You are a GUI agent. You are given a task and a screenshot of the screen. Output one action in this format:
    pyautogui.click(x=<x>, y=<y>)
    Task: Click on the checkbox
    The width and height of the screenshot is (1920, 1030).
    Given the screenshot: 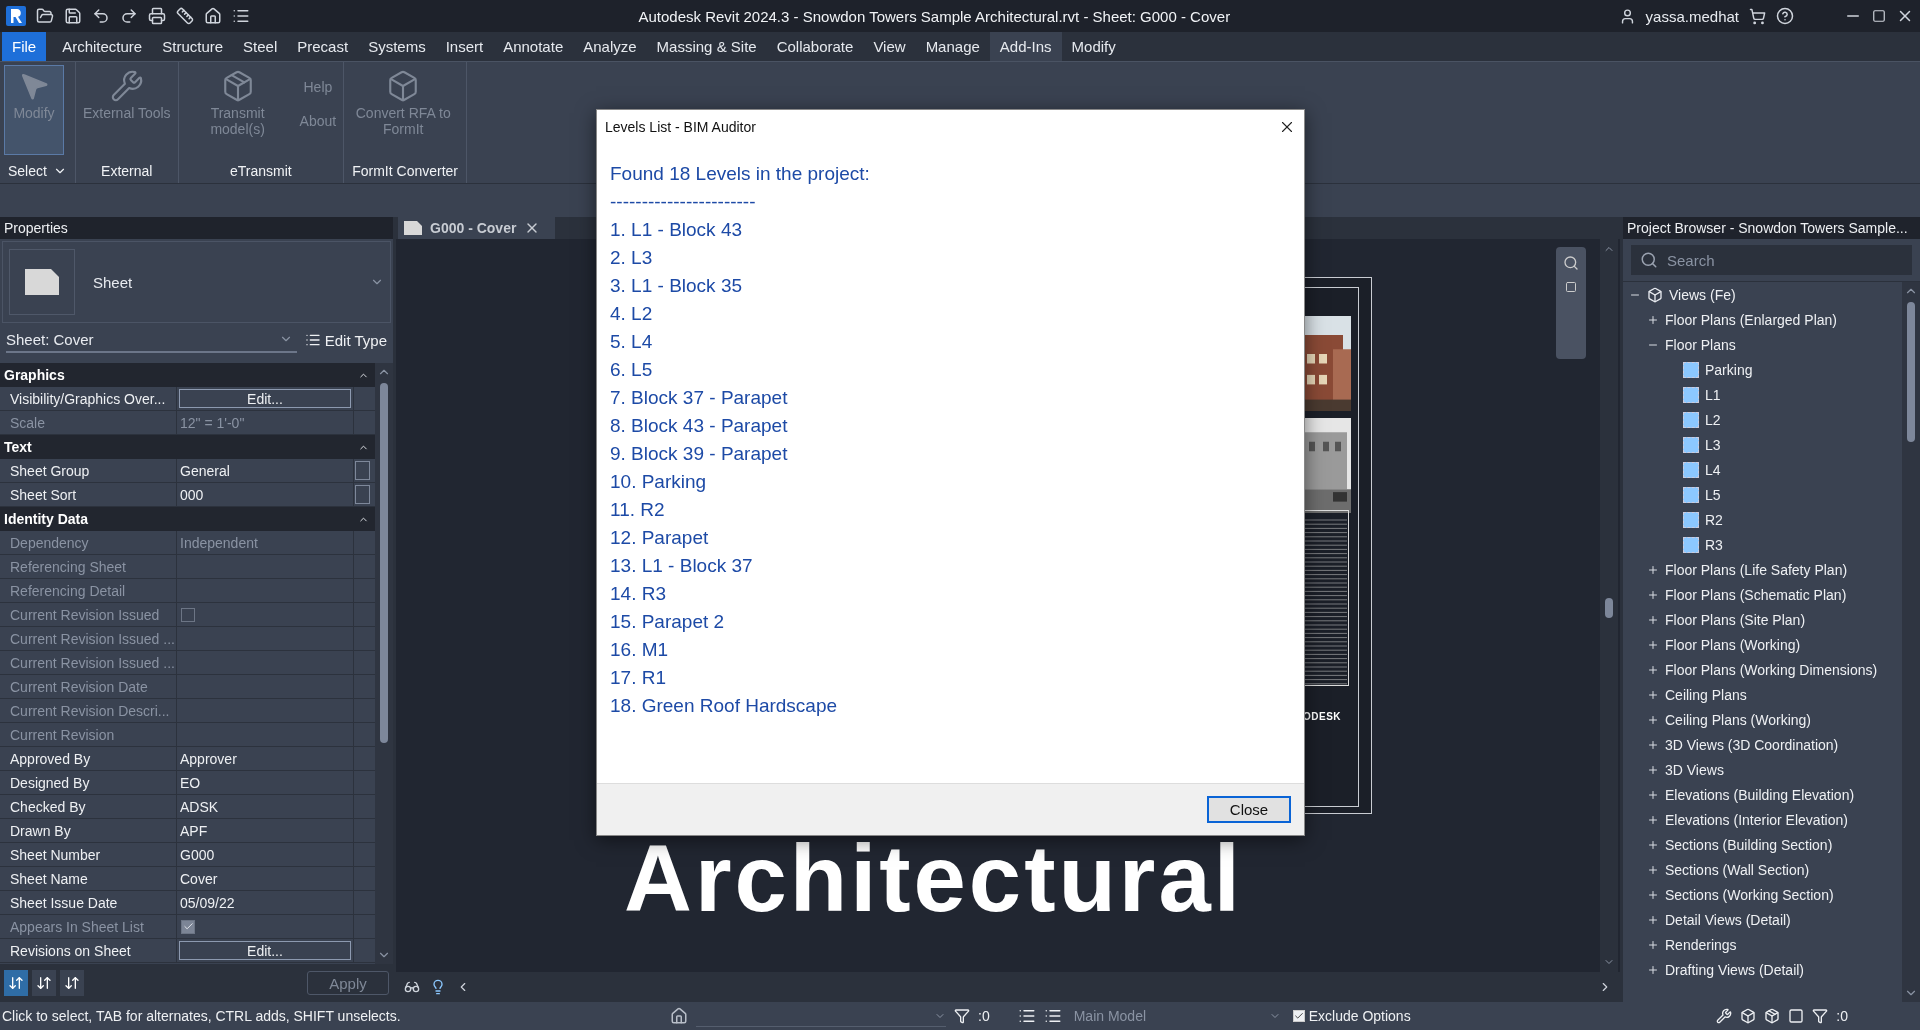 What is the action you would take?
    pyautogui.click(x=1298, y=1016)
    